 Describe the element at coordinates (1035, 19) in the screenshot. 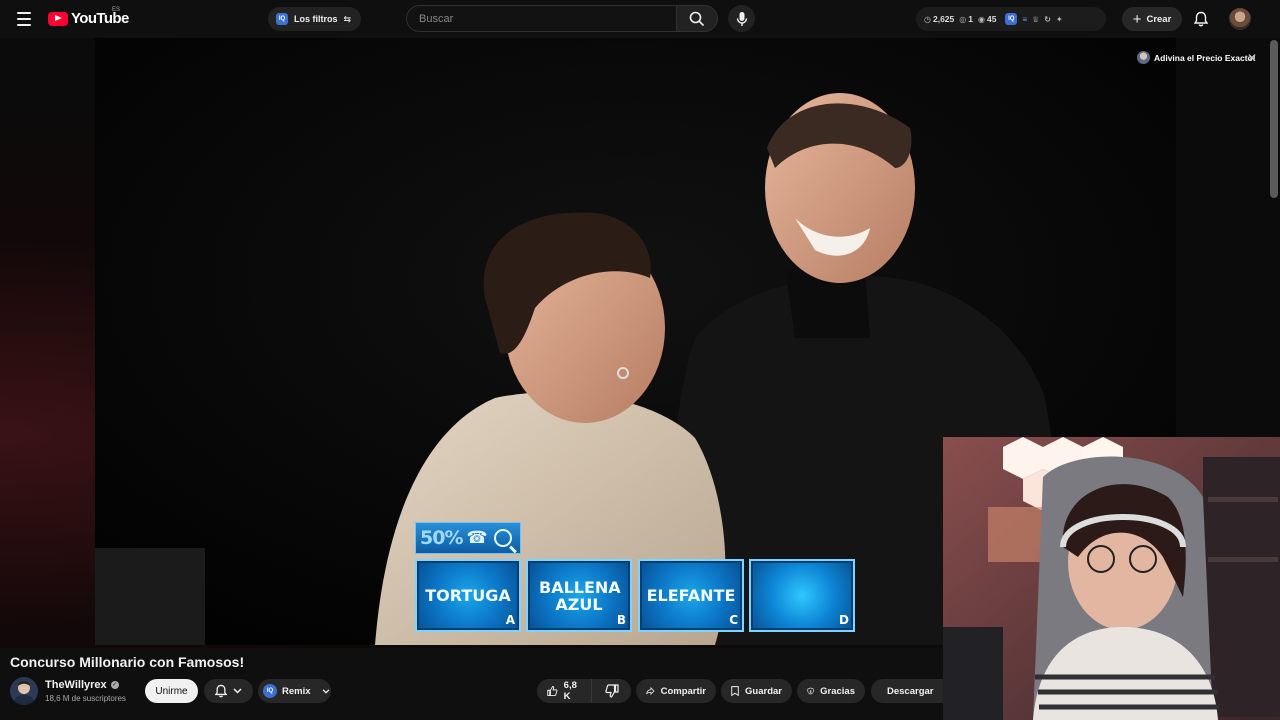

I see `trophy-icon: ♕` at that location.